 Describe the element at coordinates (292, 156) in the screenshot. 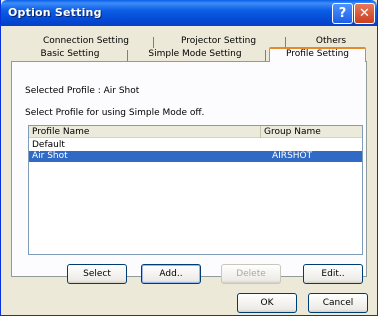

I see `group-name-cell: AIRSHOT` at that location.